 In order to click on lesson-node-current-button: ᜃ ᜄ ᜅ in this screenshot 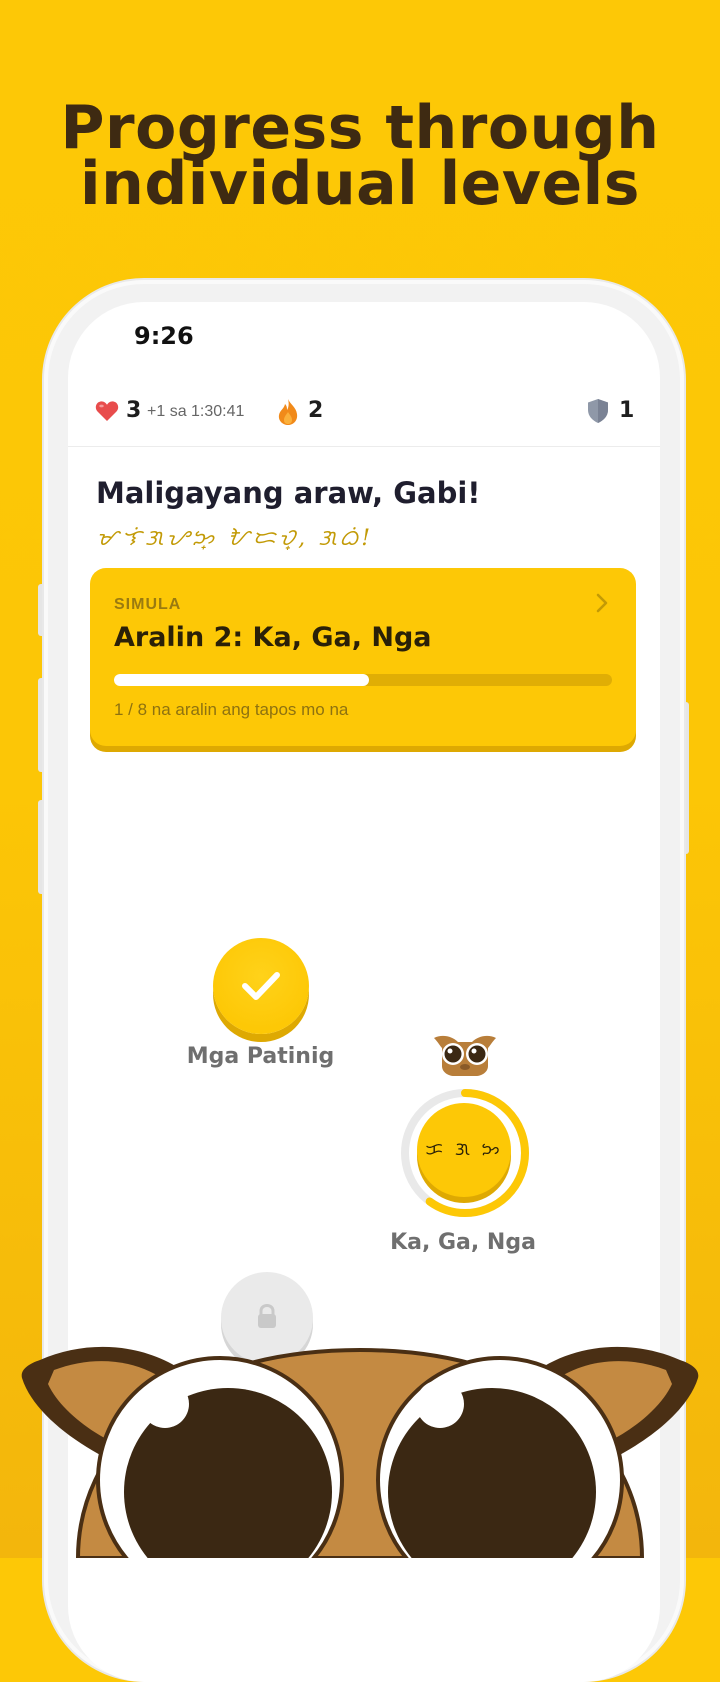, I will do `click(464, 1150)`.